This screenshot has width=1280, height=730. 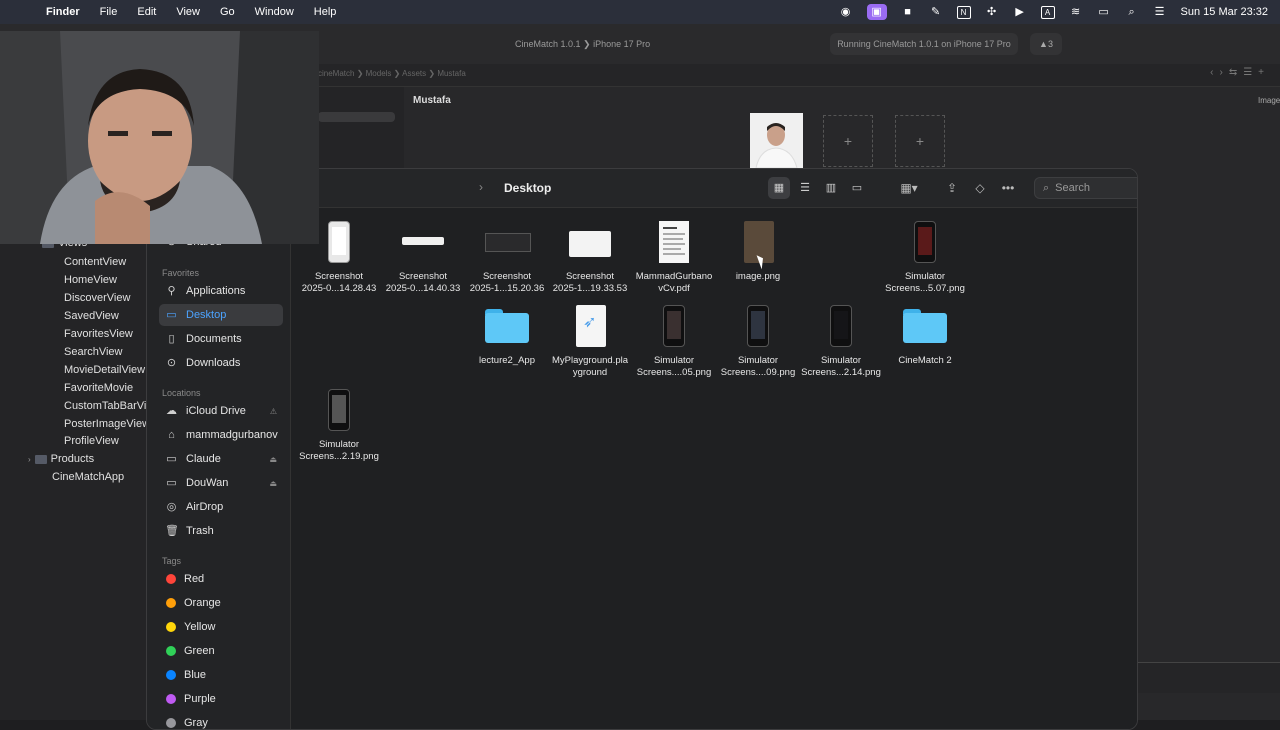 What do you see at coordinates (876, 12) in the screenshot?
I see `screen-share-icon: ▣` at bounding box center [876, 12].